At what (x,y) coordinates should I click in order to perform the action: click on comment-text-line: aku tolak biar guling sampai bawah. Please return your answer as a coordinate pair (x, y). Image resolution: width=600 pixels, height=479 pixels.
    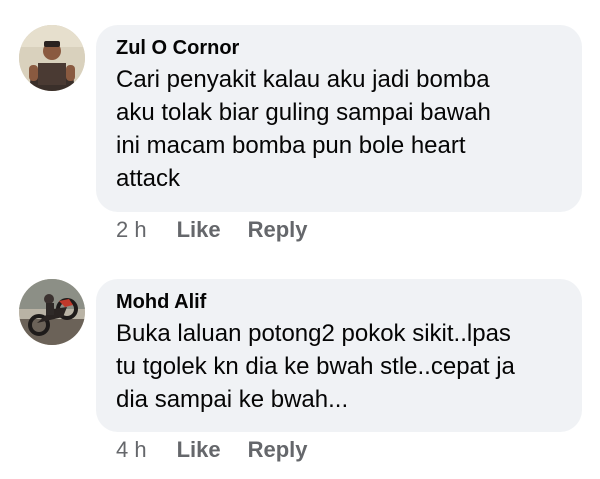
    Looking at the image, I should click on (303, 112).